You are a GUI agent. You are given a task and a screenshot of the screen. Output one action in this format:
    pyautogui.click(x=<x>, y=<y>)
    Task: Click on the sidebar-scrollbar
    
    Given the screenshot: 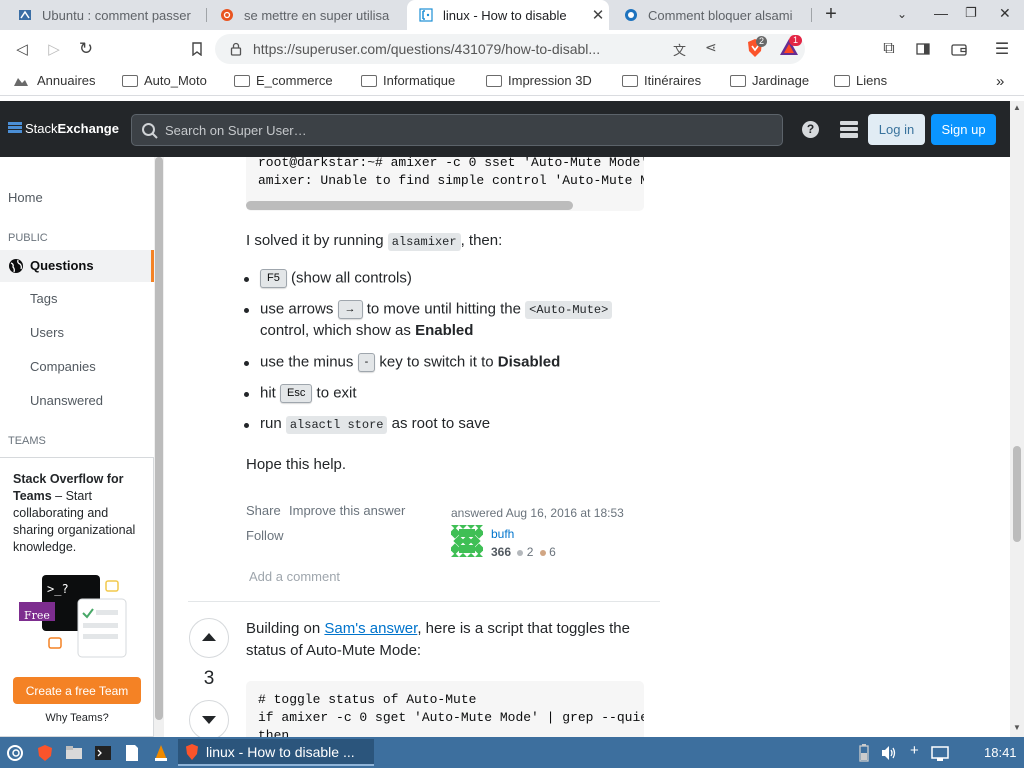 What is the action you would take?
    pyautogui.click(x=159, y=447)
    